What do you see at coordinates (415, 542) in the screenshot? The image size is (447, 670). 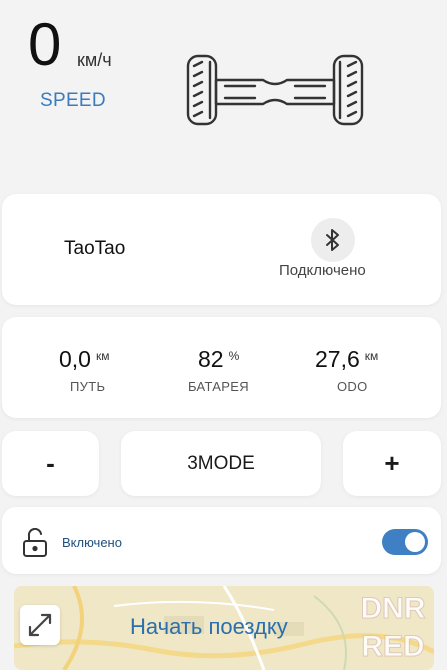 I see `toggle-knob` at bounding box center [415, 542].